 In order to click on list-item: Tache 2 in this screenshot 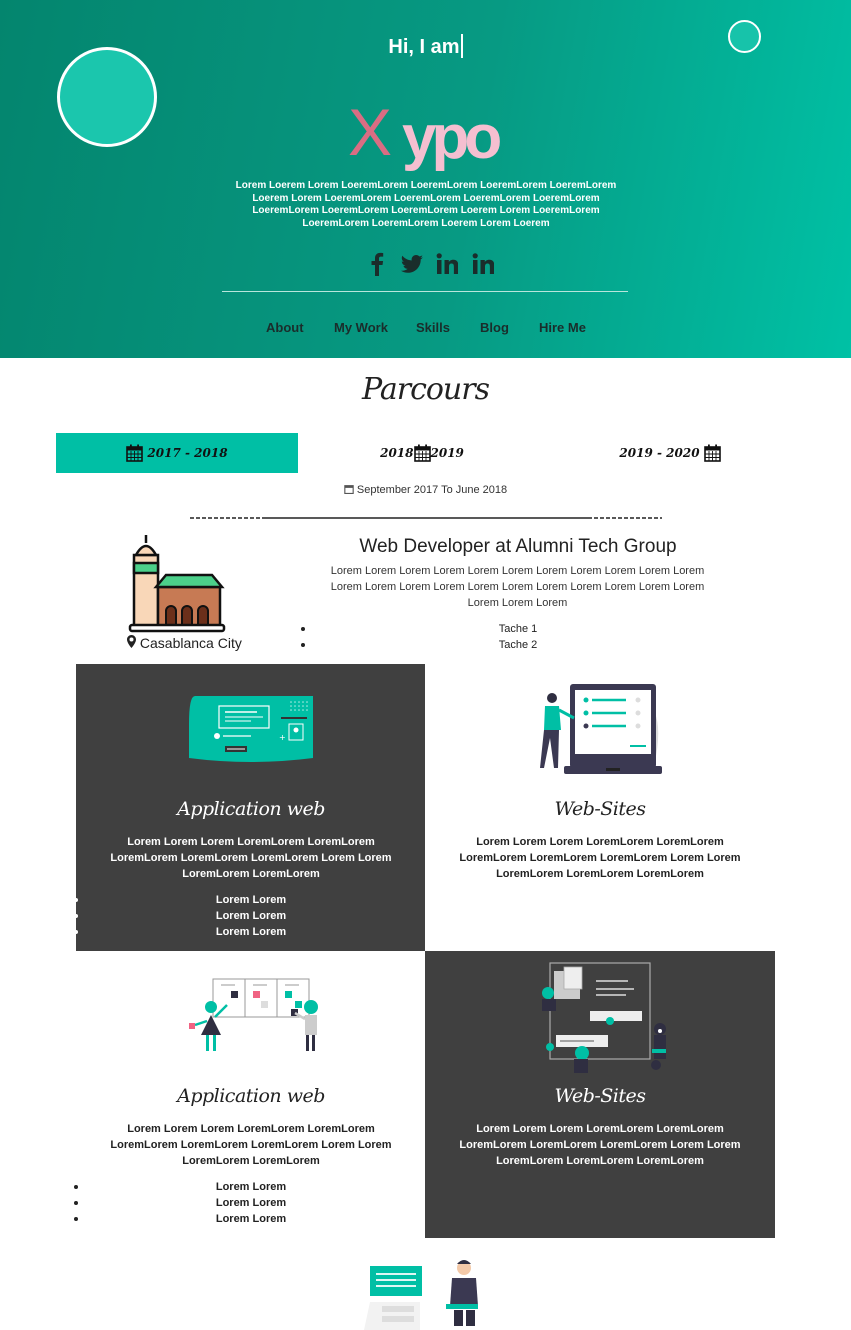, I will do `click(518, 645)`.